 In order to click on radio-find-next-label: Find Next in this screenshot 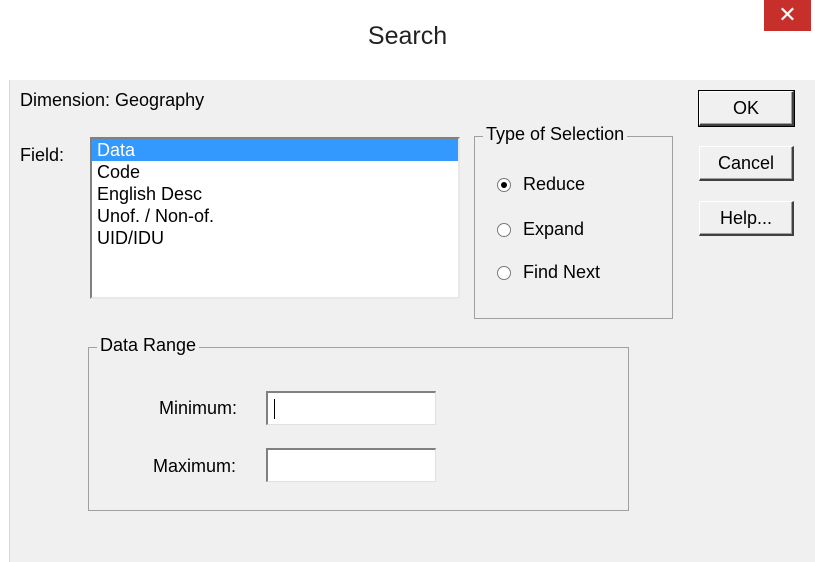, I will do `click(562, 272)`.